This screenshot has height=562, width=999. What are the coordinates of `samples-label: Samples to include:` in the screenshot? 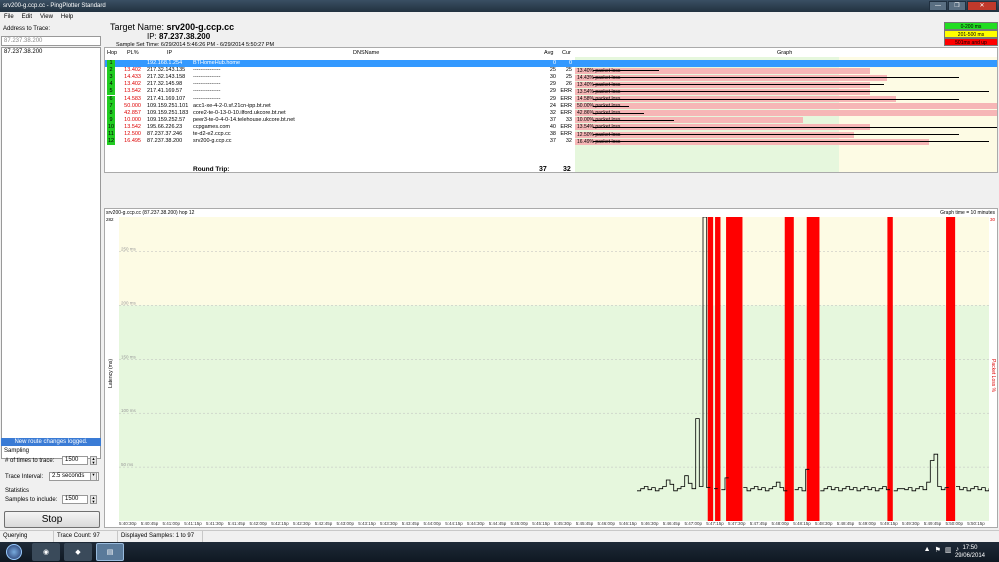 It's located at (31, 500).